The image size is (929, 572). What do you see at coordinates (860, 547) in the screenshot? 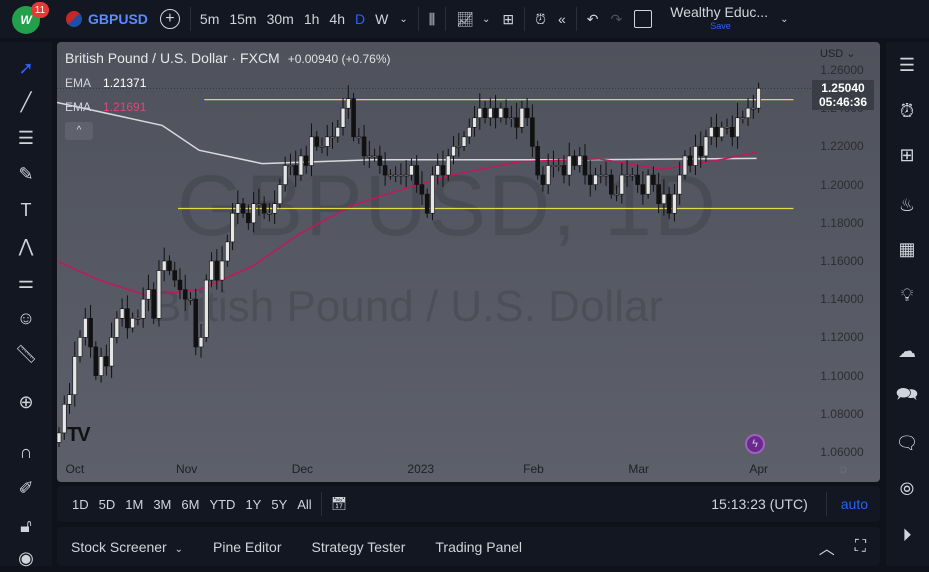
I see `maximize-panel-icon: ⛶` at bounding box center [860, 547].